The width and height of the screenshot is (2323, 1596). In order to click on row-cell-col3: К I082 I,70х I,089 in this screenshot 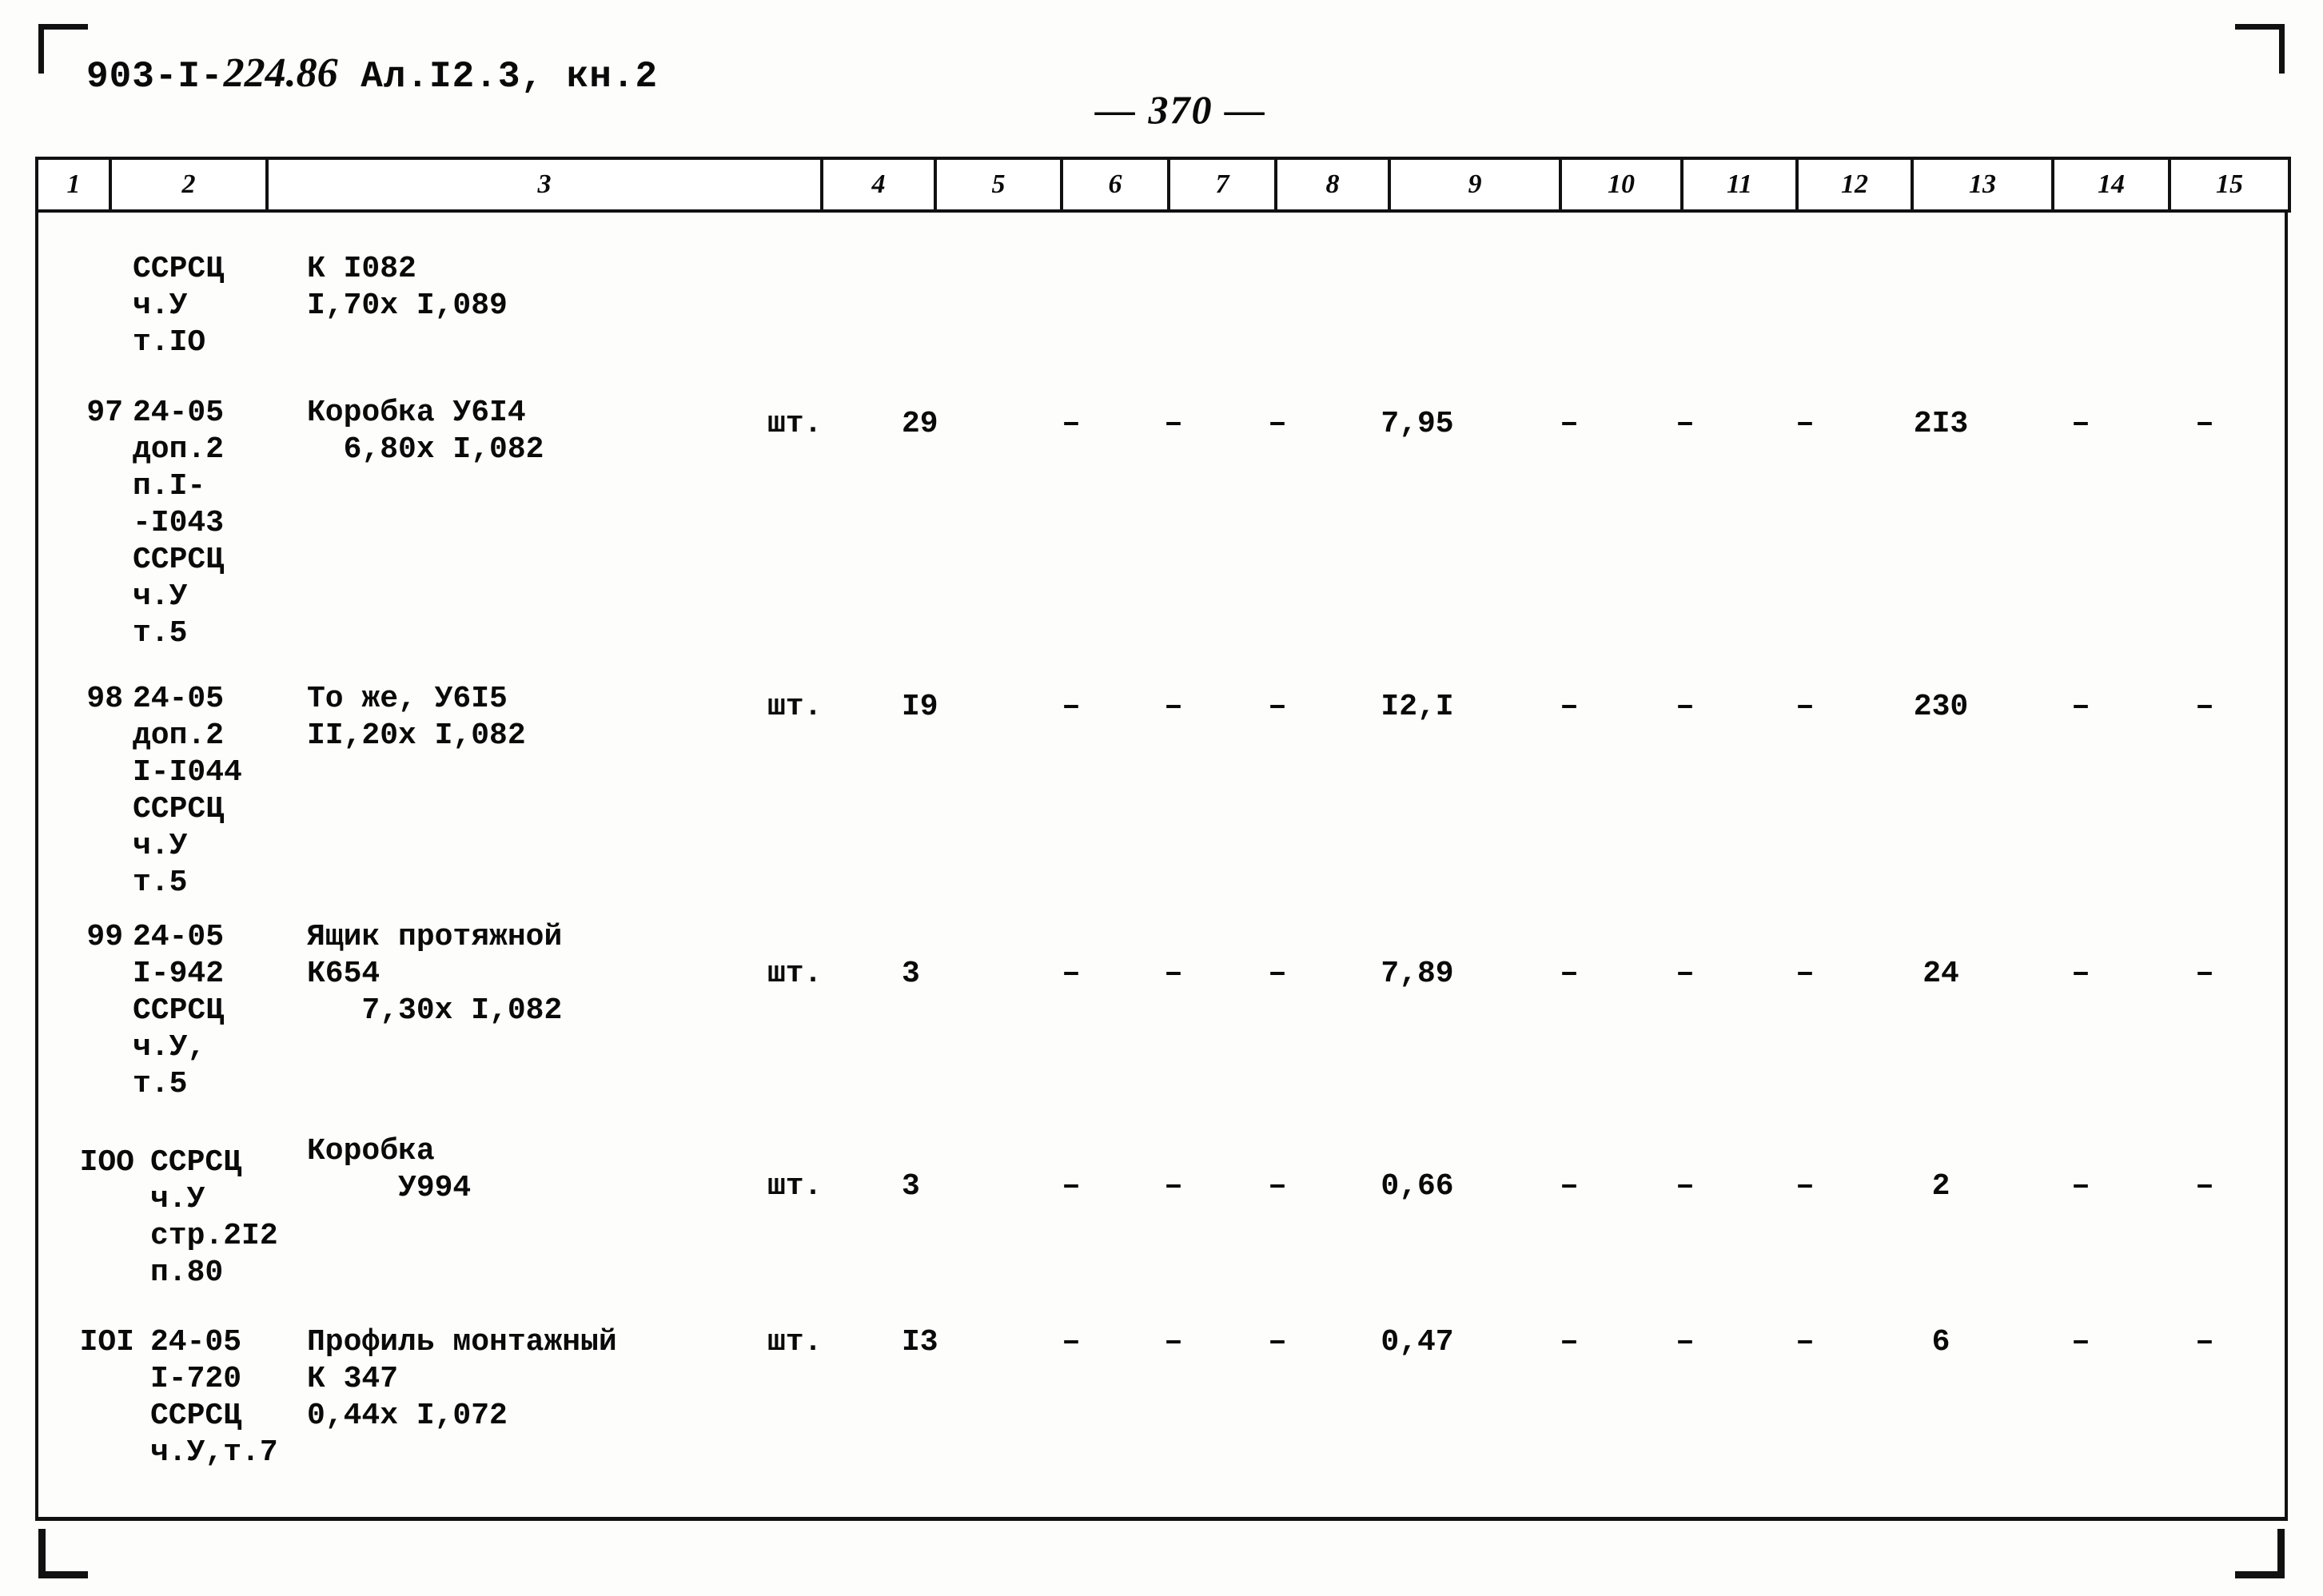, I will do `click(408, 287)`.